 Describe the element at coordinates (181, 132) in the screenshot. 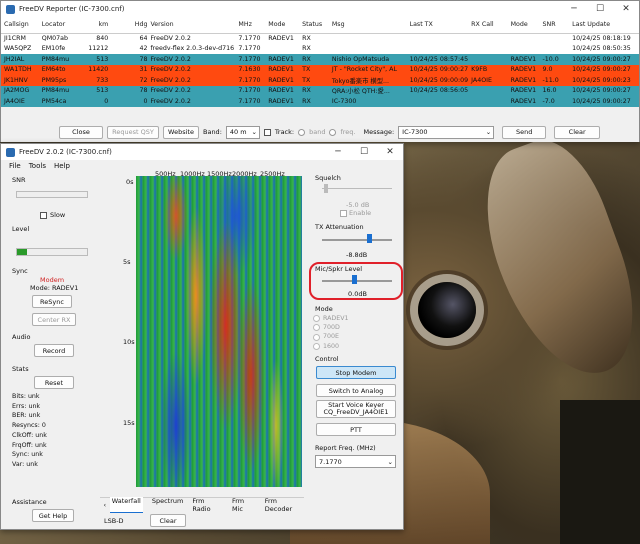

I see `website-button: Website` at that location.